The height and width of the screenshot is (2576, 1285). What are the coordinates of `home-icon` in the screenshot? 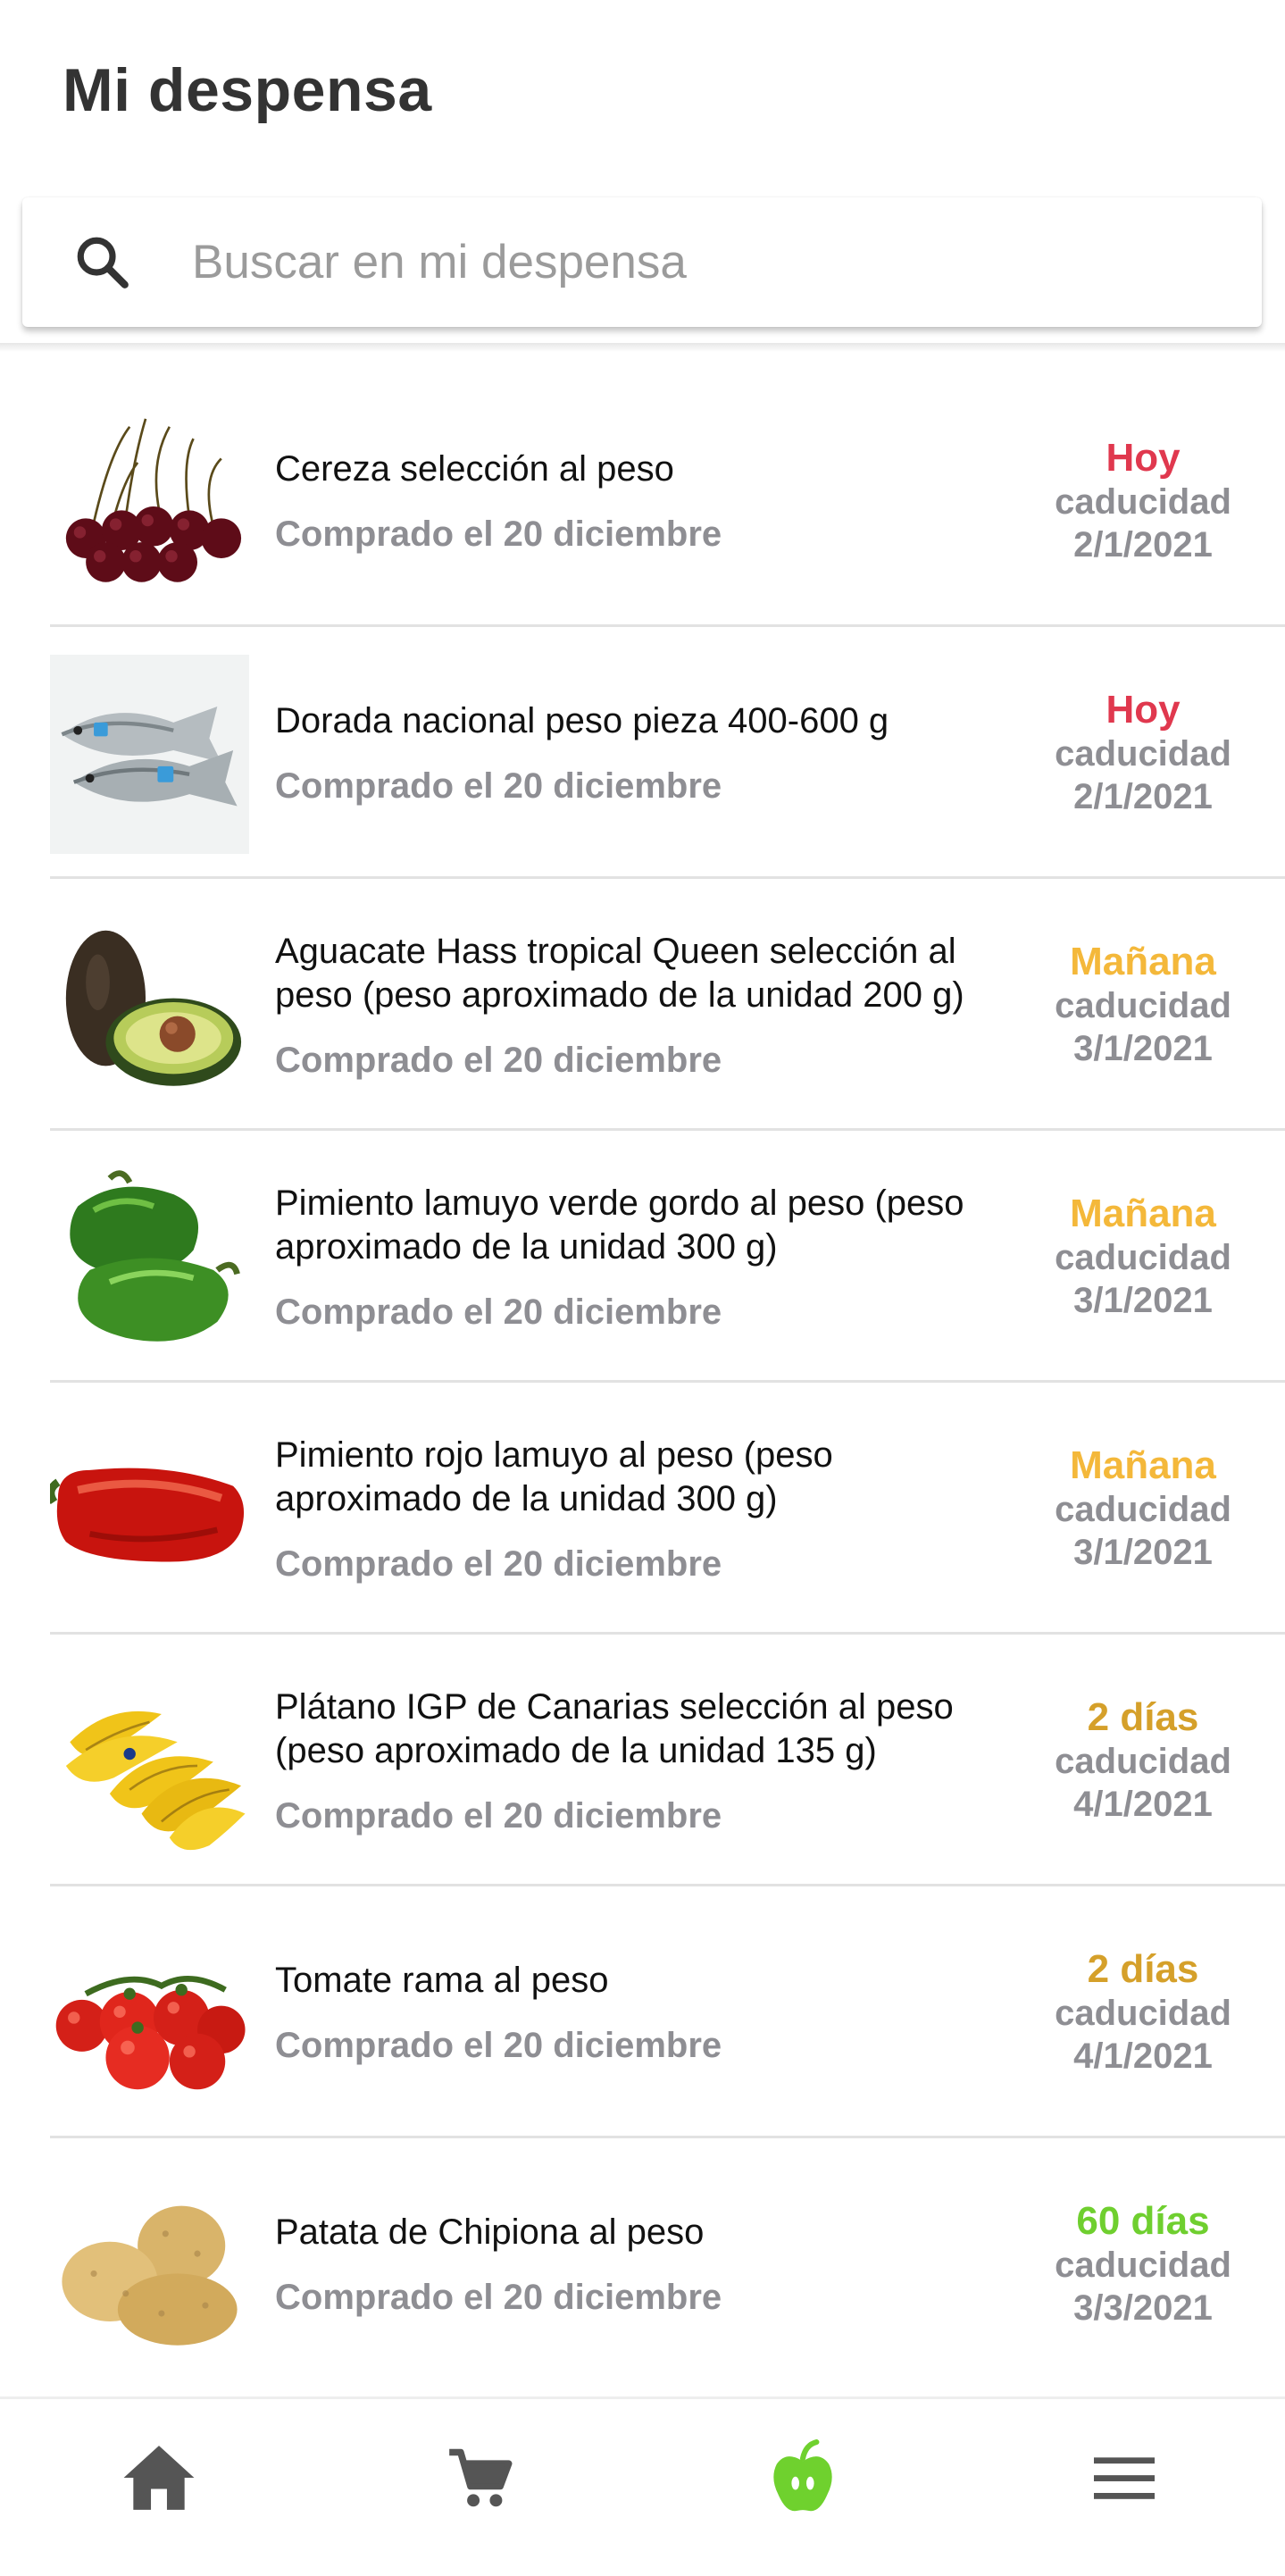 It's located at (159, 2478).